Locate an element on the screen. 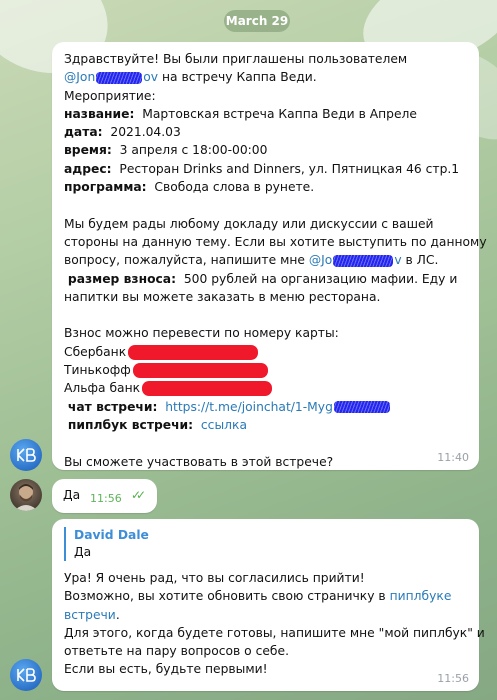 The width and height of the screenshot is (497, 700). message-bubble-reply: Да 11:56 ✓✓ is located at coordinates (104, 496).